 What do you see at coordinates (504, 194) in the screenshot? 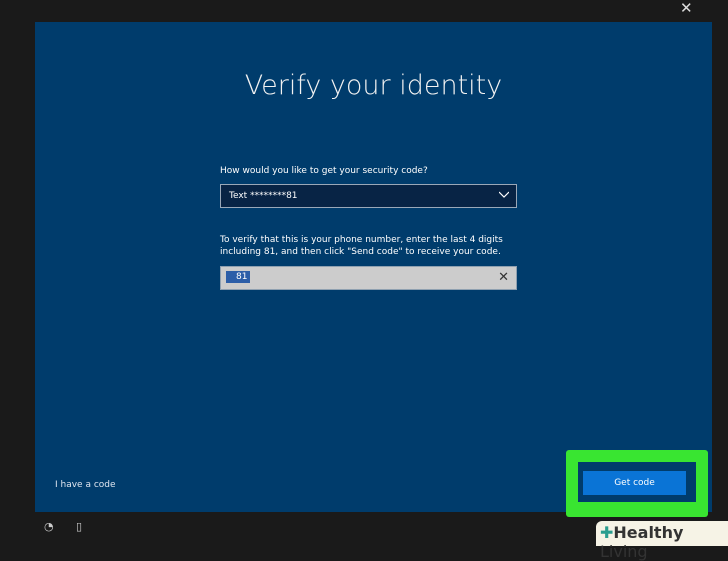
I see `chevron-down-icon` at bounding box center [504, 194].